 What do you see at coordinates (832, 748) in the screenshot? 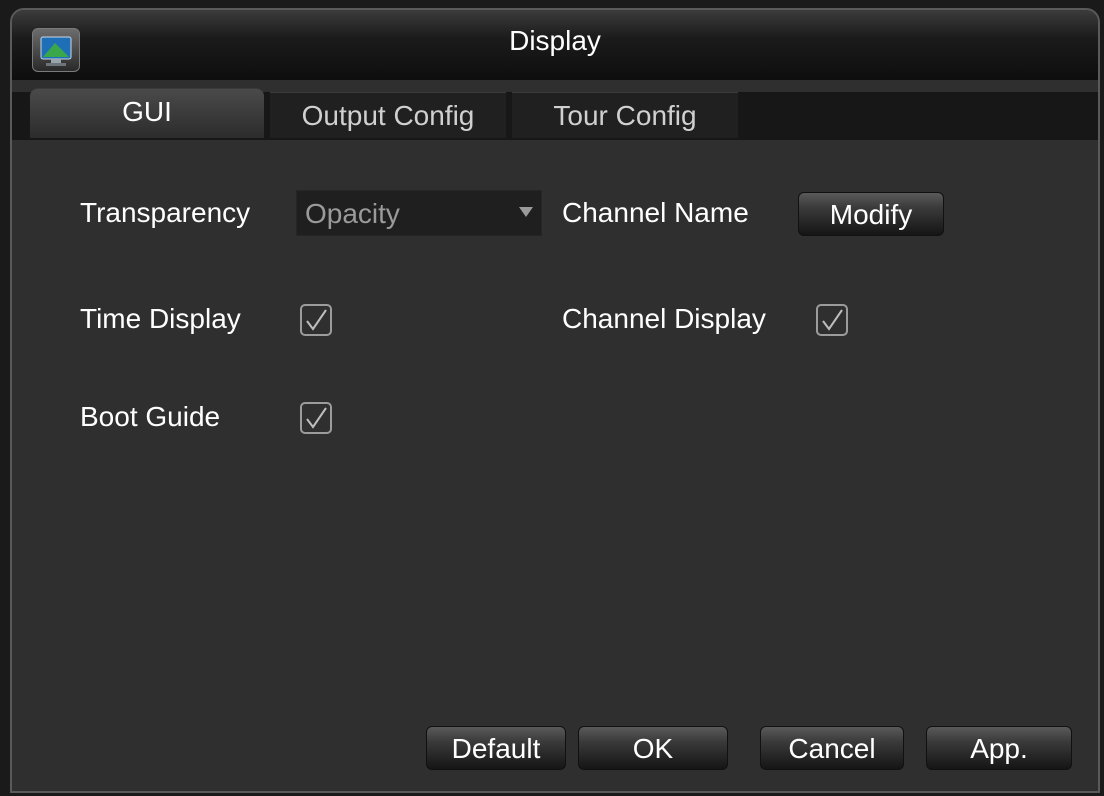
I see `cancel-button: Cancel` at bounding box center [832, 748].